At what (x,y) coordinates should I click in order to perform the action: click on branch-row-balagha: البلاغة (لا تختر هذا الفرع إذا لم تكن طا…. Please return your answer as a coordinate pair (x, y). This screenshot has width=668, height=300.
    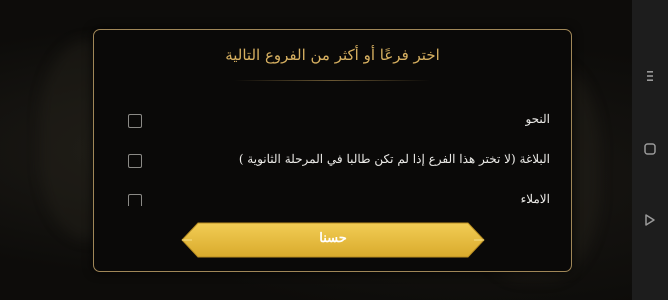
    Looking at the image, I should click on (332, 162).